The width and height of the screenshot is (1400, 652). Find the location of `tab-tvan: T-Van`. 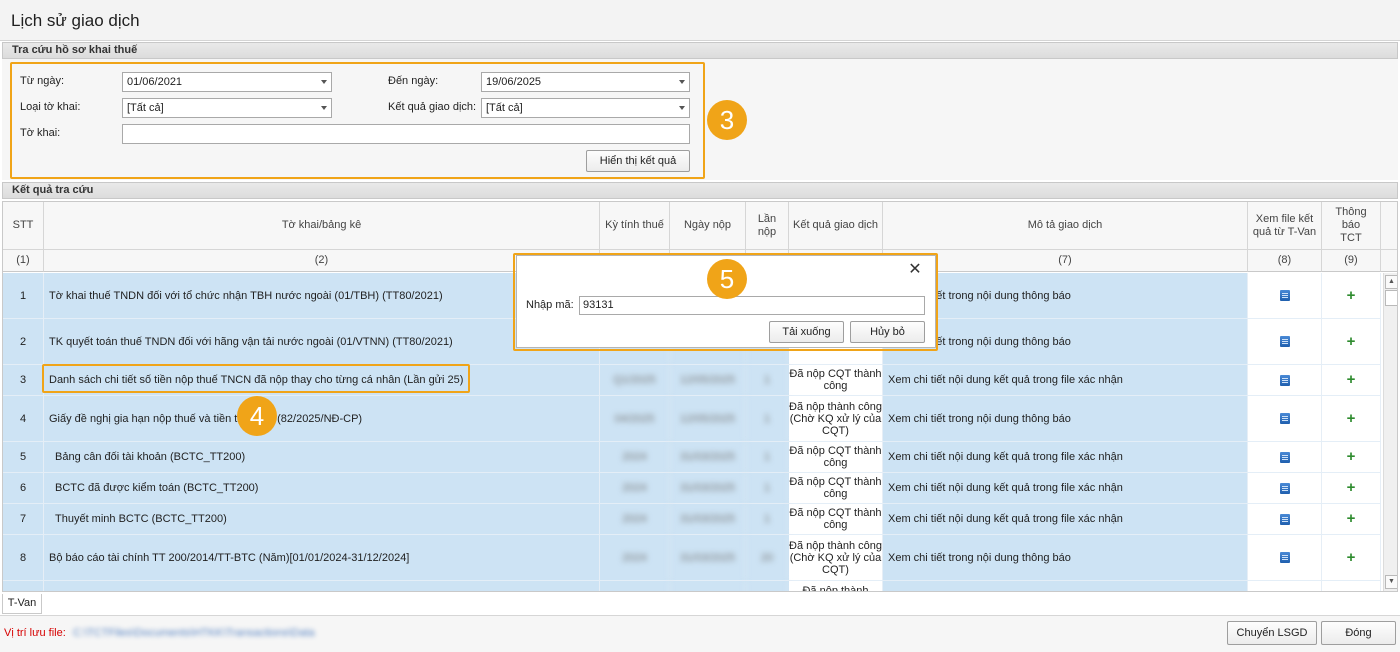

tab-tvan: T-Van is located at coordinates (22, 604).